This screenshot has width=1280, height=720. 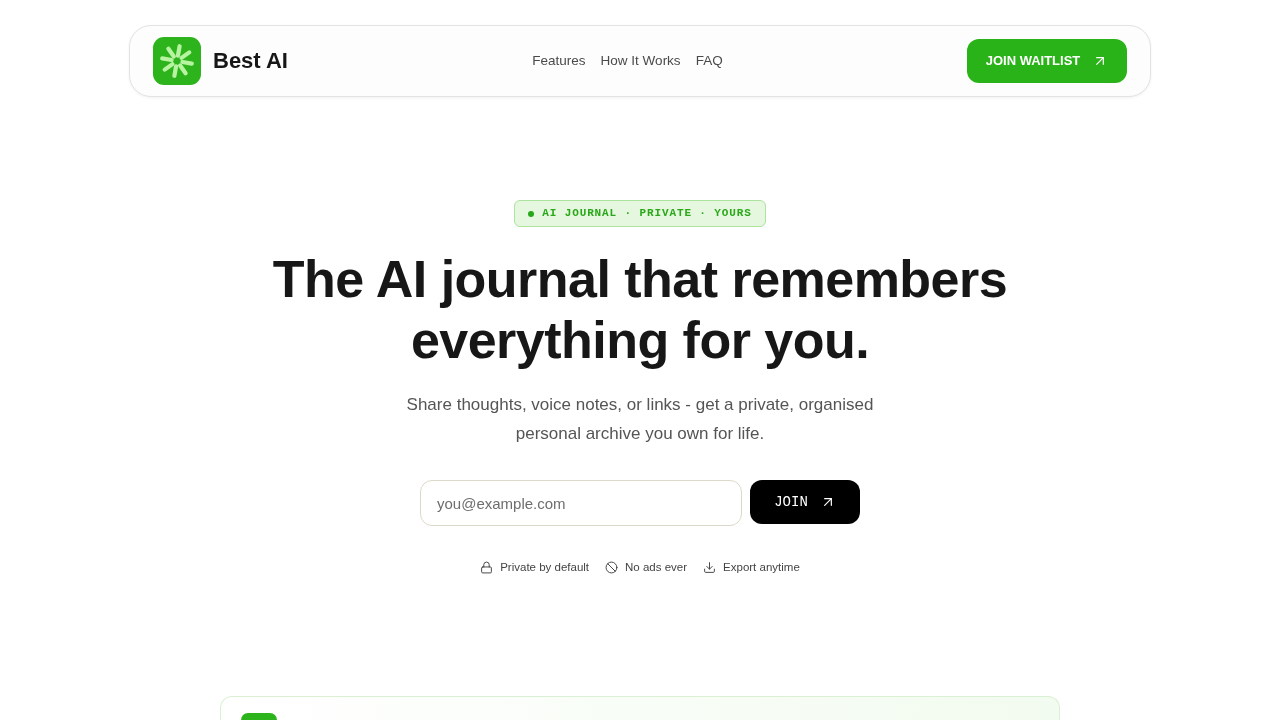 What do you see at coordinates (640, 310) in the screenshot?
I see `hero-headline: The AI journal that remembers everything for you.` at bounding box center [640, 310].